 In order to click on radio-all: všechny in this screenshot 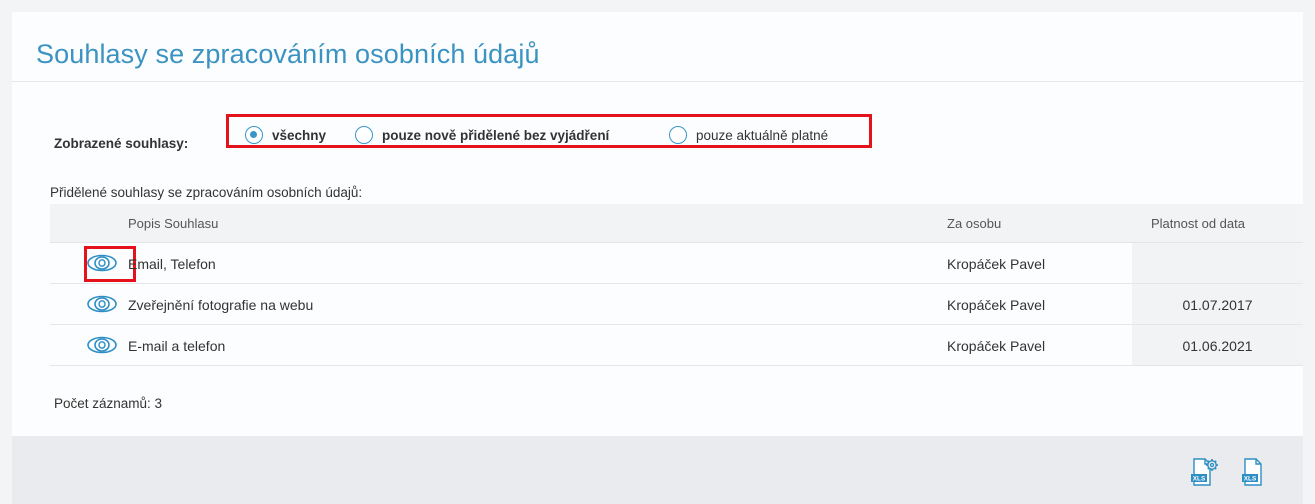, I will do `click(285, 135)`.